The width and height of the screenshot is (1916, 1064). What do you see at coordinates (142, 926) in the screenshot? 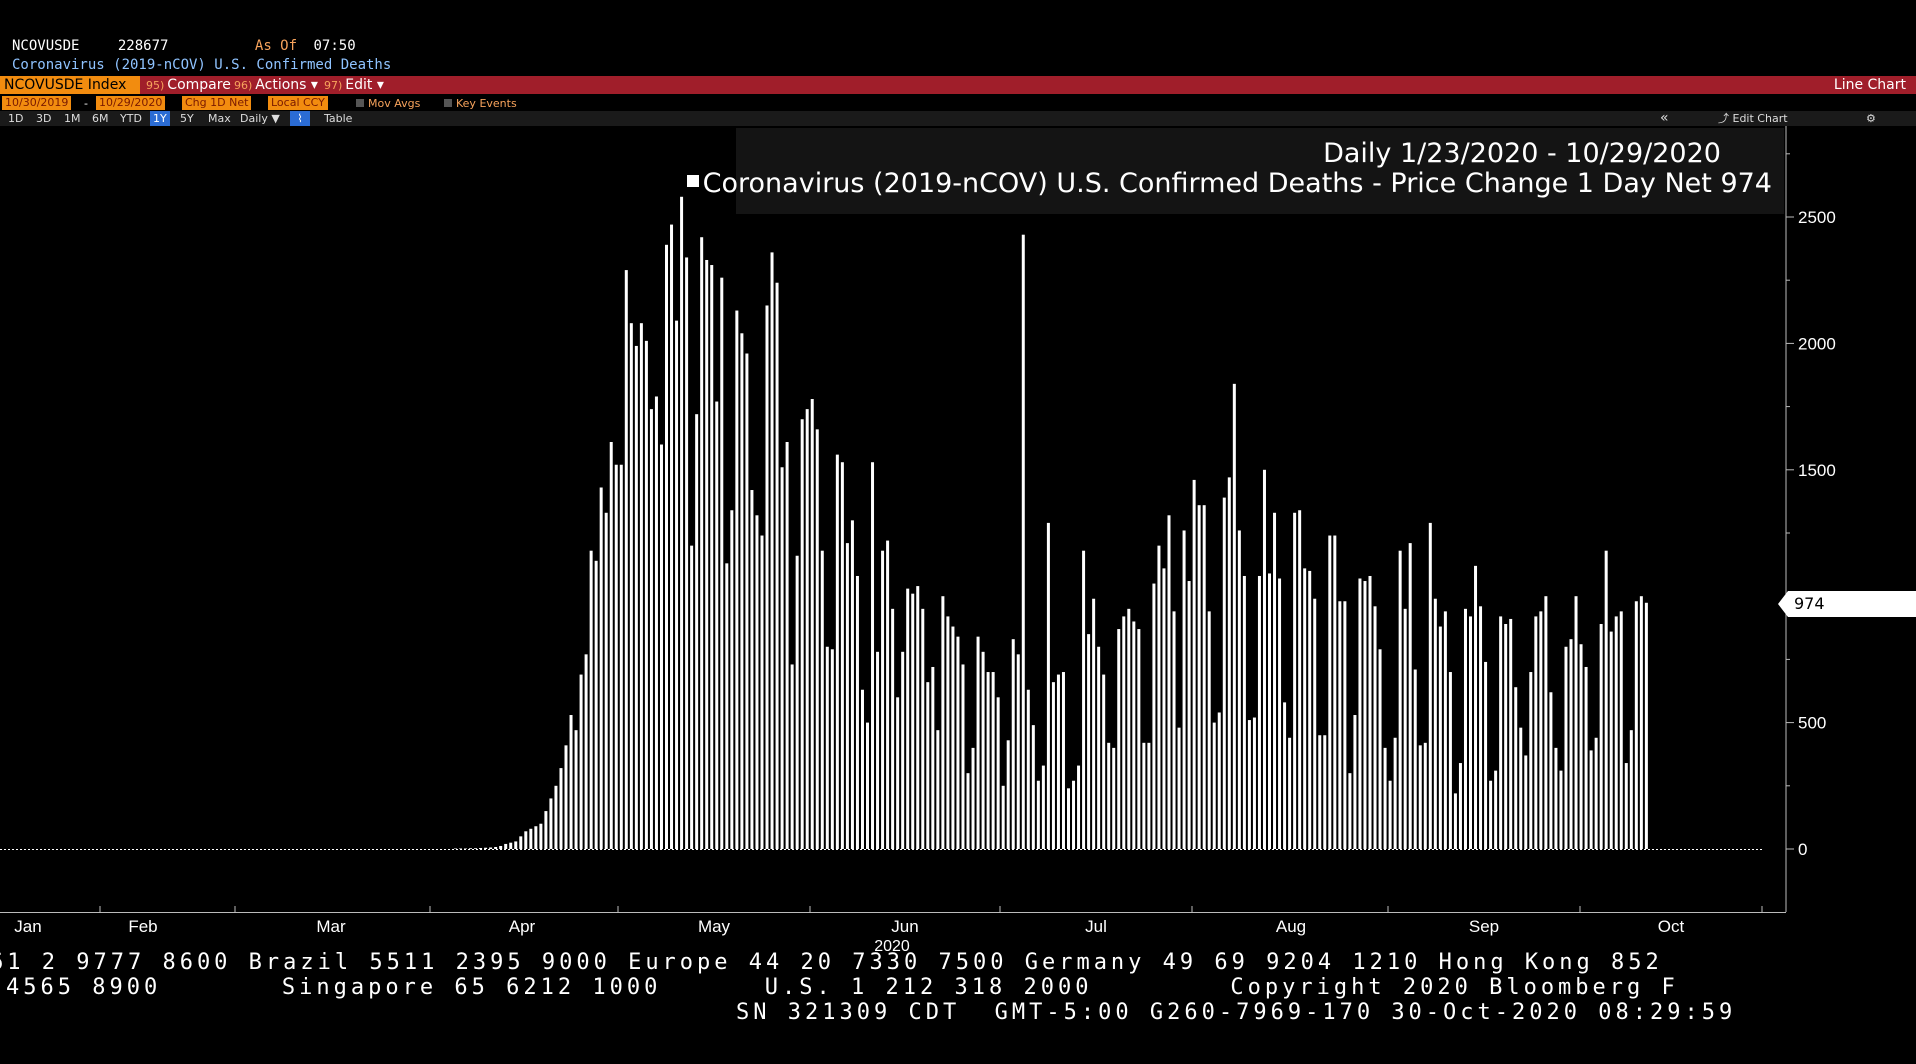
I see `x-tick-label: Feb` at bounding box center [142, 926].